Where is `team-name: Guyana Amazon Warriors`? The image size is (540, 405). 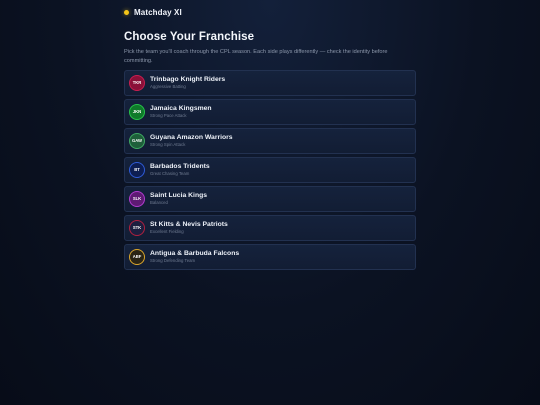
team-name: Guyana Amazon Warriors is located at coordinates (191, 137).